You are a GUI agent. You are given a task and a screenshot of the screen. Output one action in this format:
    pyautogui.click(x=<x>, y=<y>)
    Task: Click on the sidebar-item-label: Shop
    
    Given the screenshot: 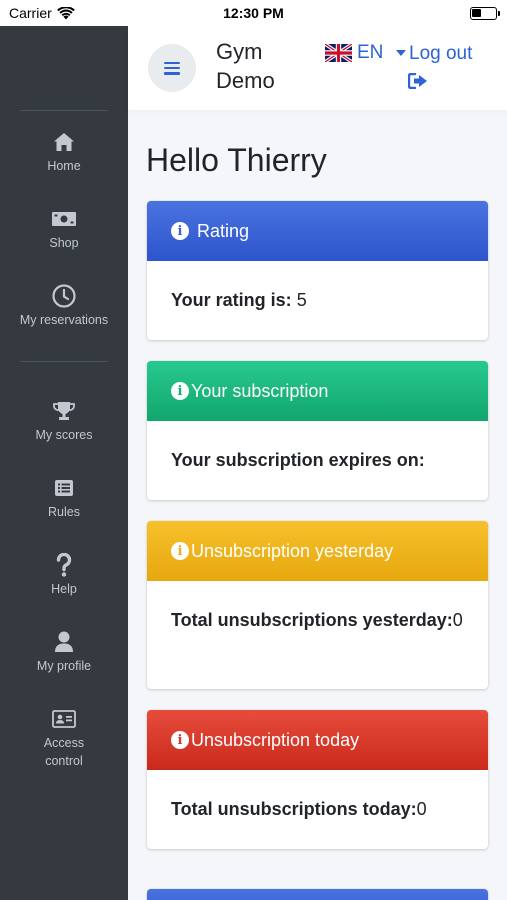 What is the action you would take?
    pyautogui.click(x=64, y=243)
    